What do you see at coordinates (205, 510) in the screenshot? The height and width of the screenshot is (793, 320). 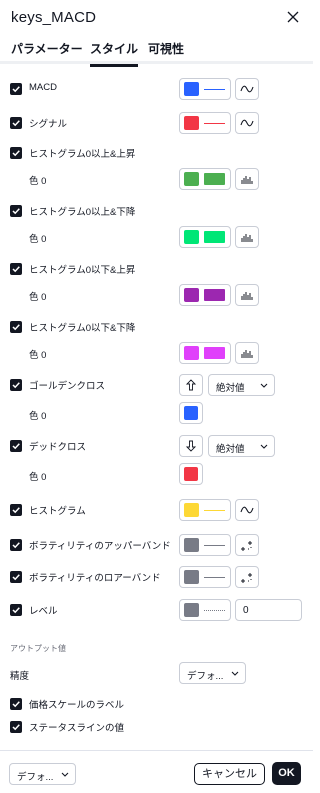 I see `histogram-color-picker` at bounding box center [205, 510].